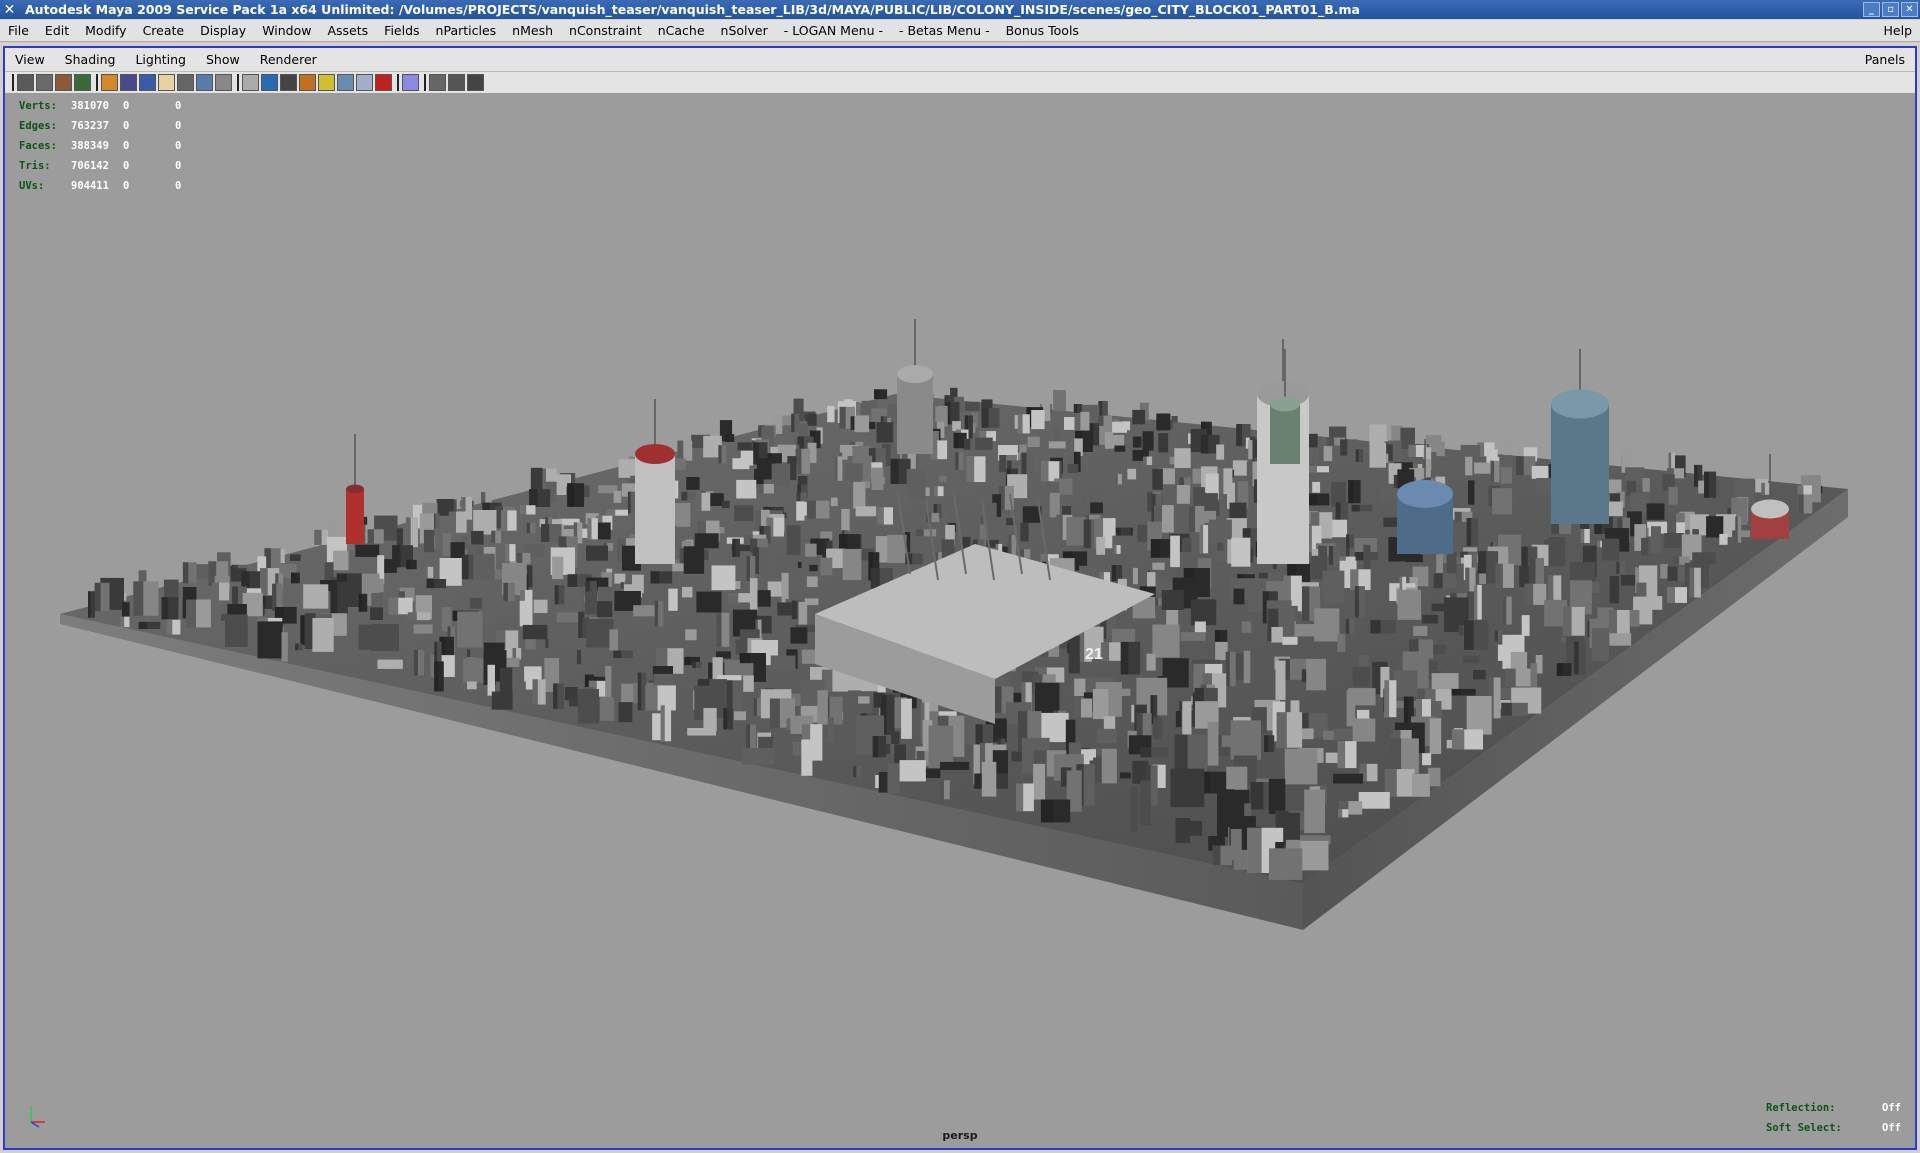 This screenshot has height=1153, width=1920. What do you see at coordinates (1885, 59) in the screenshot?
I see `panel-menu-panels: Panels` at bounding box center [1885, 59].